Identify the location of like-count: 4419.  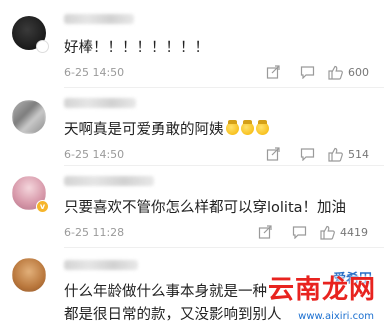
(354, 232).